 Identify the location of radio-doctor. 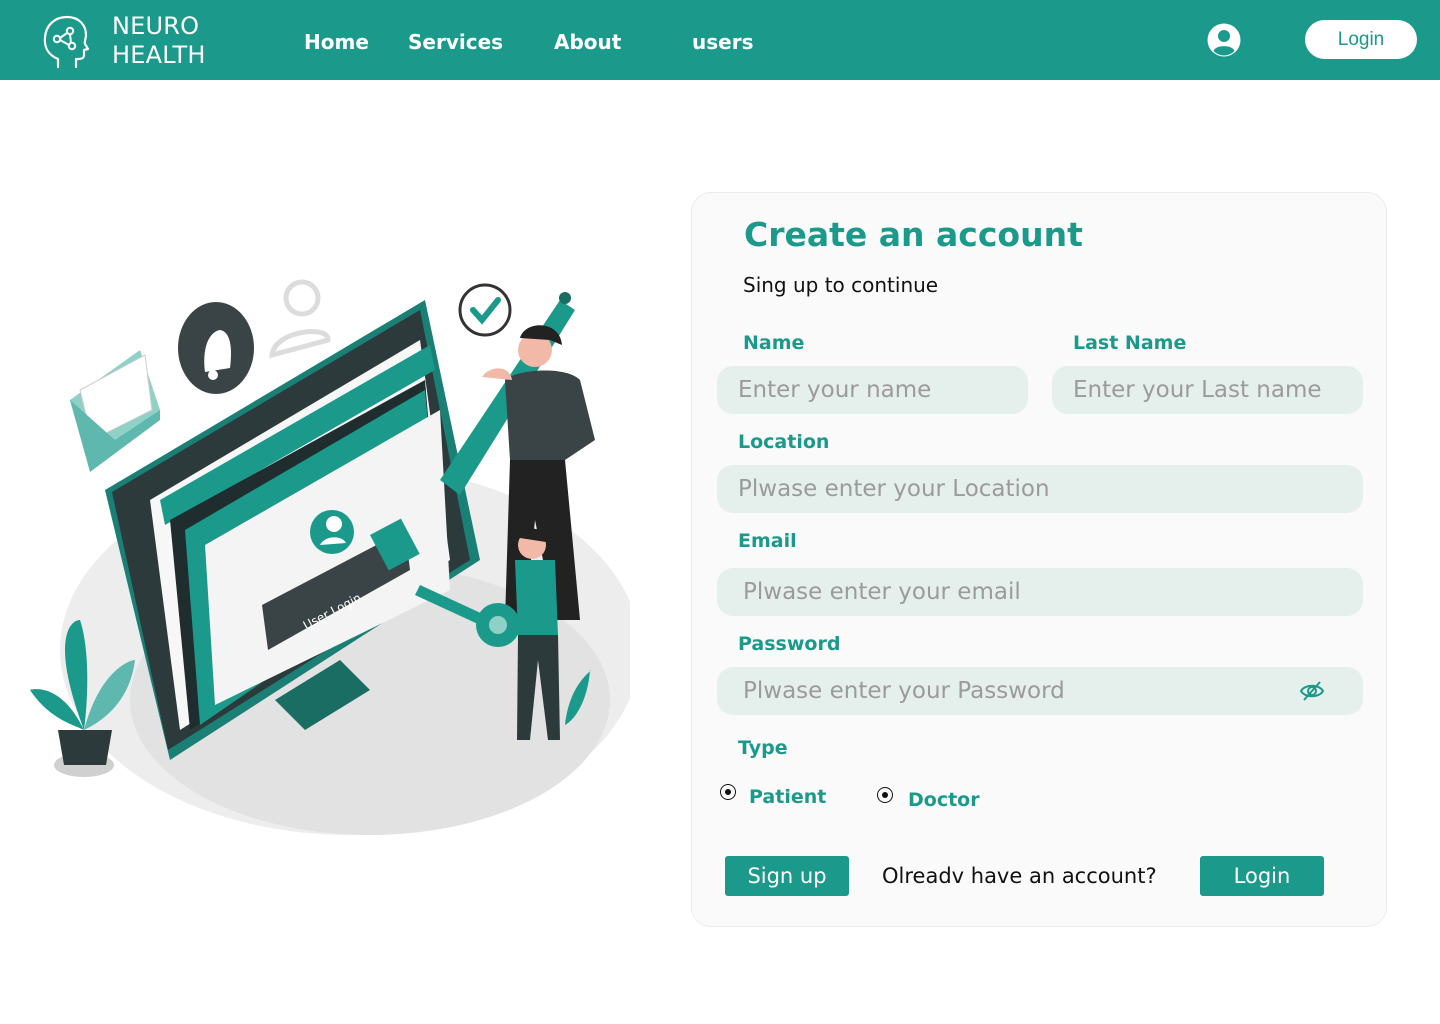
(885, 795).